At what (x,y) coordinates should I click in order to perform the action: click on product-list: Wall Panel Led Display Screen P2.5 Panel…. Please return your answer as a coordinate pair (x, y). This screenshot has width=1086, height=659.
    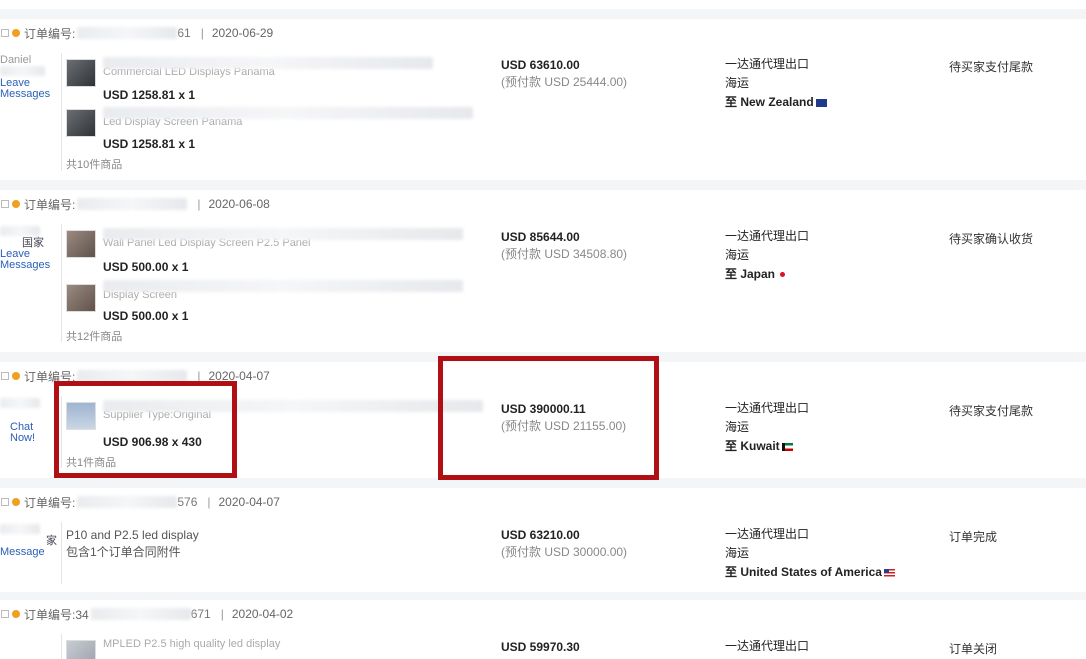
    Looking at the image, I should click on (281, 288).